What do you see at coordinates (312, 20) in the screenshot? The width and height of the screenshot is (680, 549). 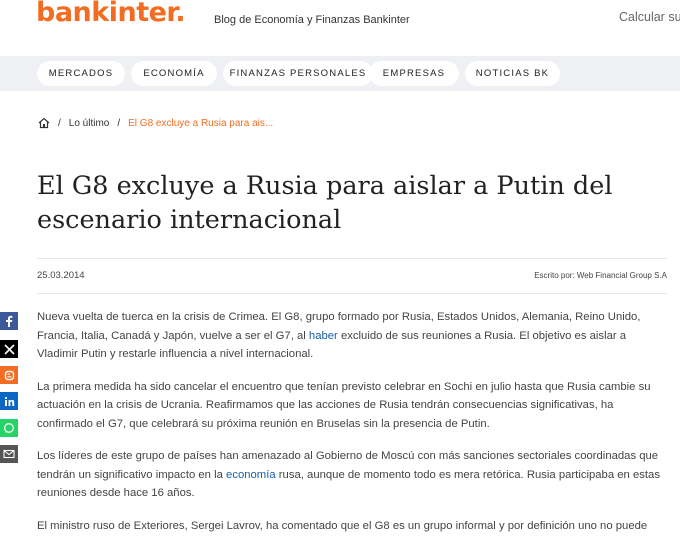 I see `blog-title: Blog de Economía y Finanzas Bankinter` at bounding box center [312, 20].